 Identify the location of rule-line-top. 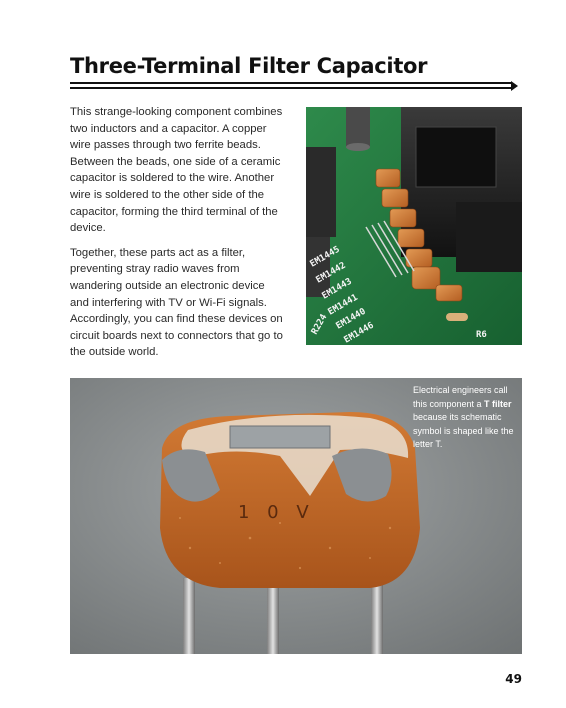
(291, 83).